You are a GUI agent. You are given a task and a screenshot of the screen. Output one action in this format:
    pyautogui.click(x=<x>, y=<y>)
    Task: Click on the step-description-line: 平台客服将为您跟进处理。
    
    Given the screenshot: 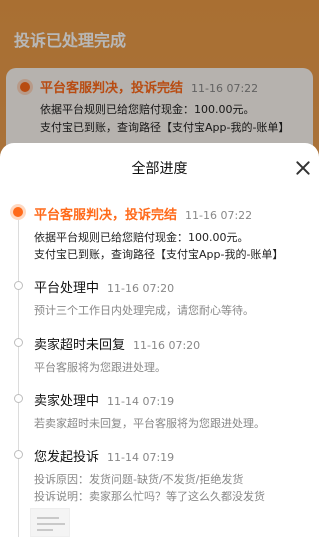 What is the action you would take?
    pyautogui.click(x=100, y=367)
    